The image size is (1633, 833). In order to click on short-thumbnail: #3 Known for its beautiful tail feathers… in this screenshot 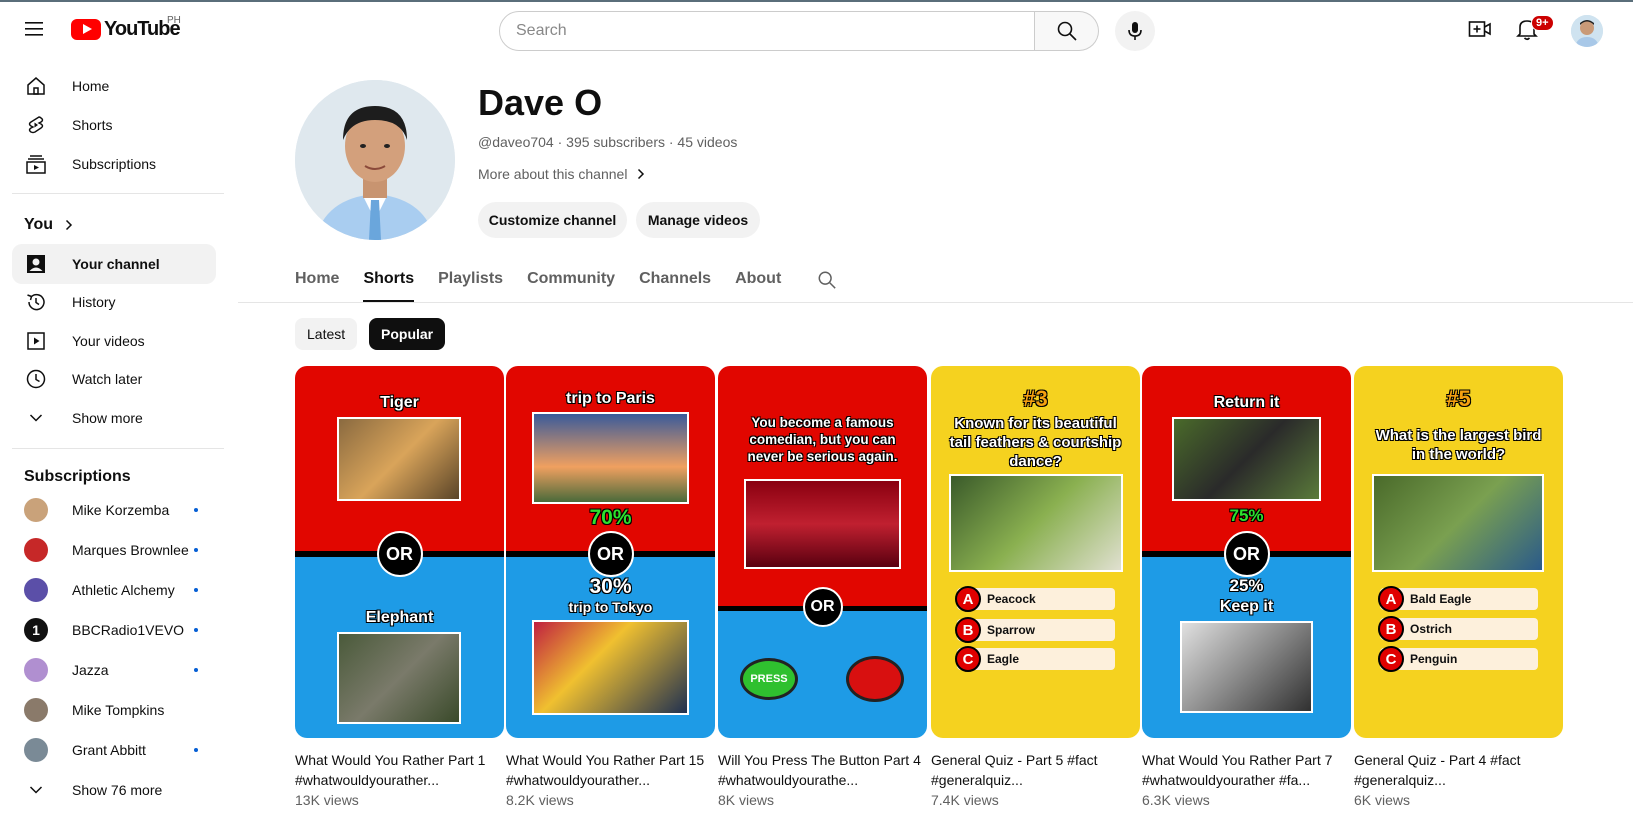, I will do `click(1035, 552)`.